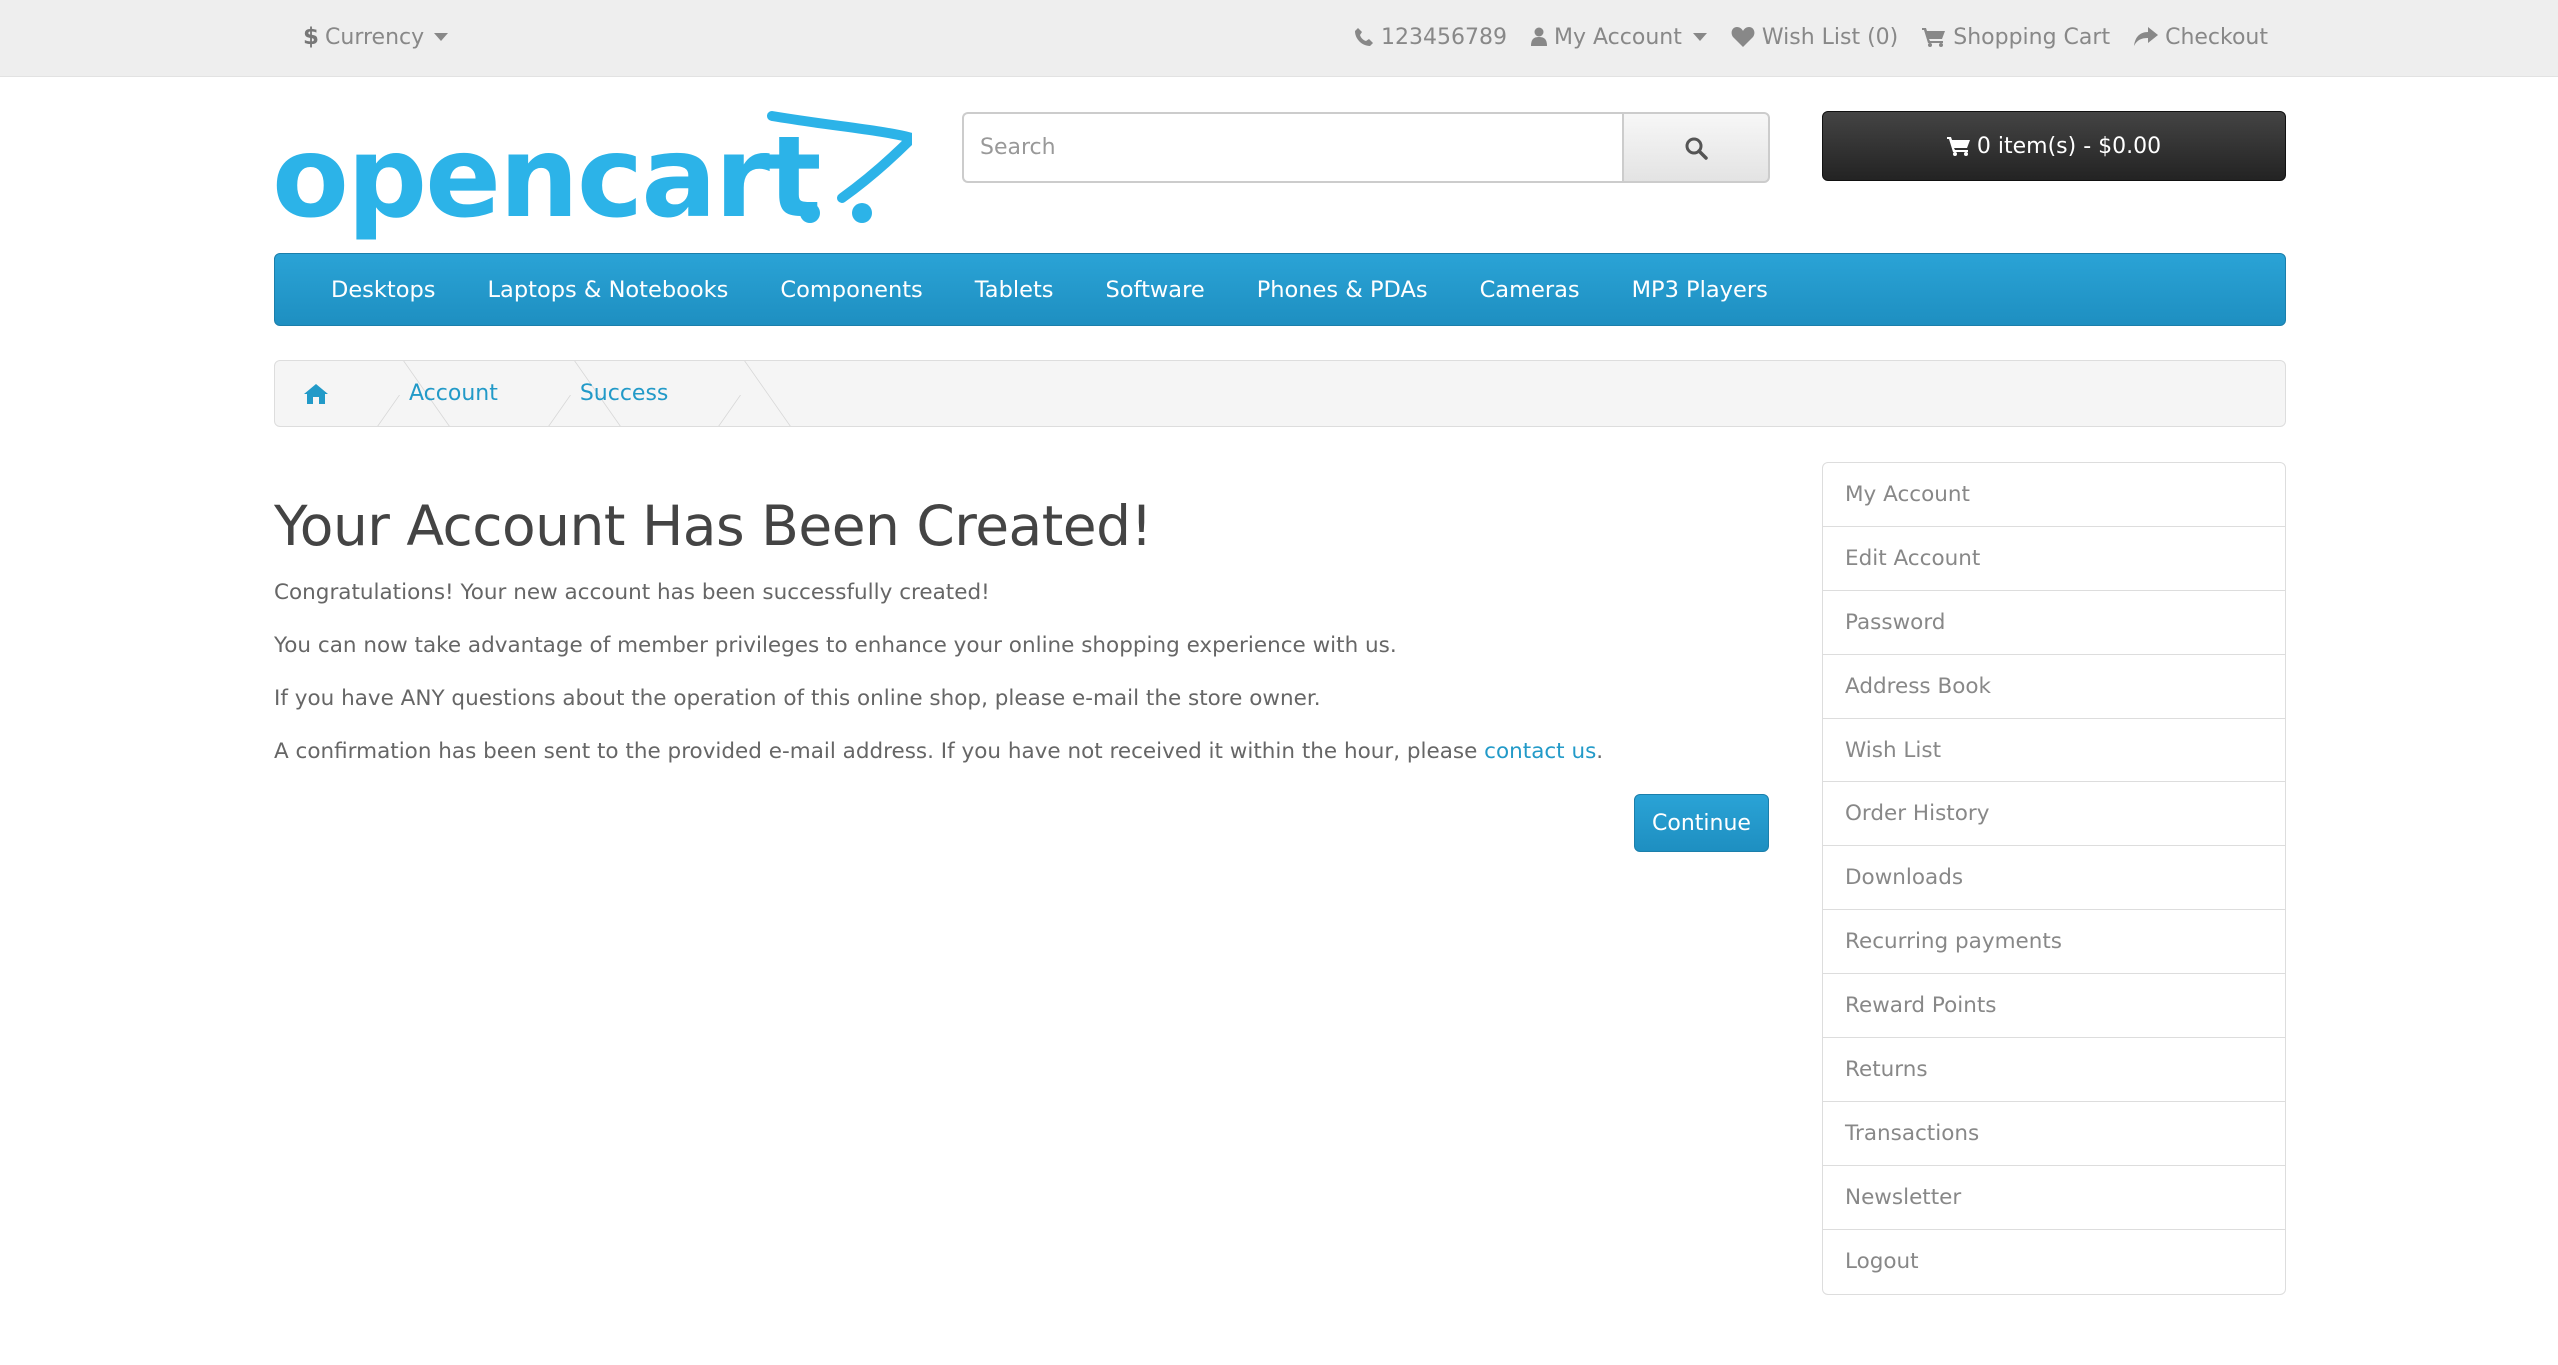  What do you see at coordinates (2054, 687) in the screenshot?
I see `sidebar-item-address-book: Address Book` at bounding box center [2054, 687].